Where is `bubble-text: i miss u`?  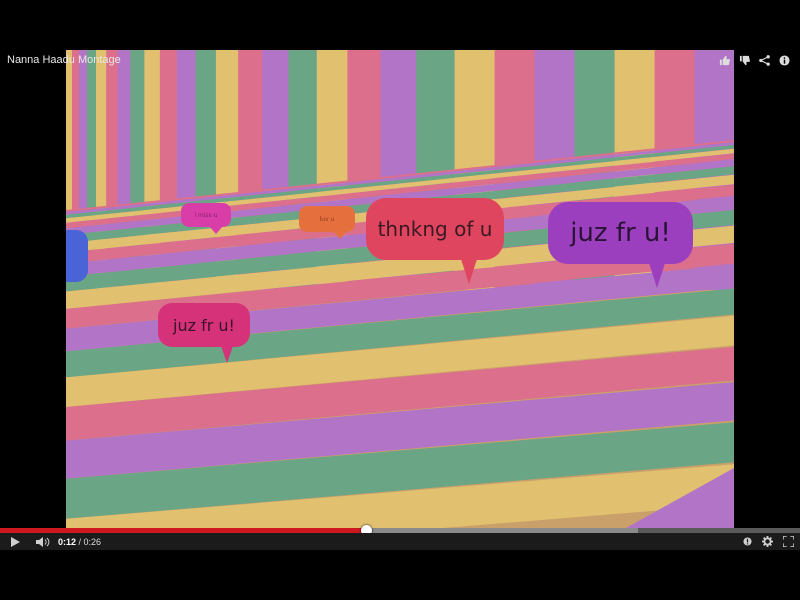 bubble-text: i miss u is located at coordinates (206, 215).